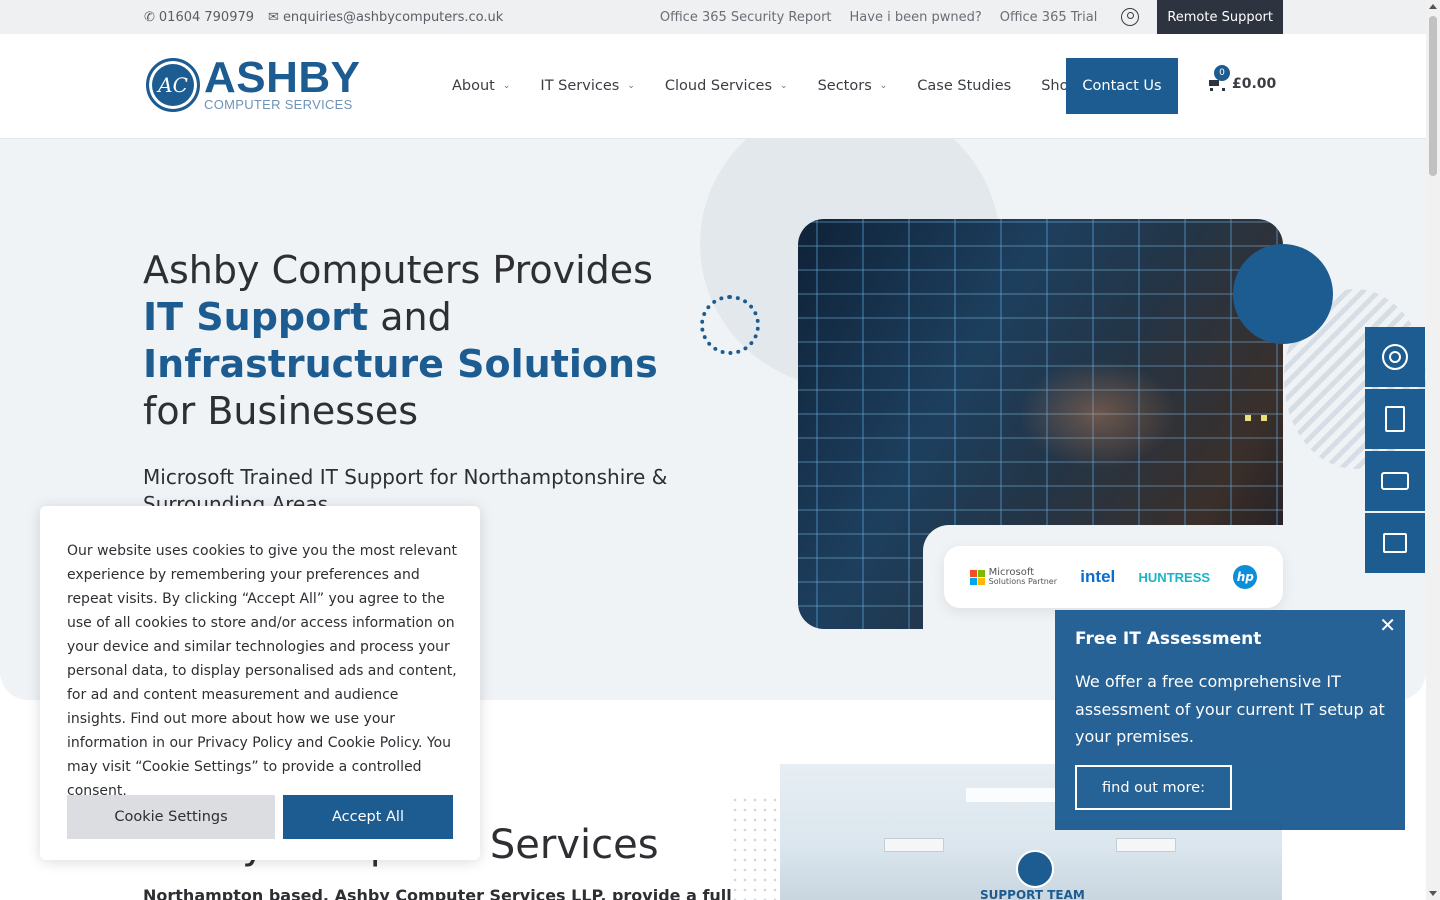 This screenshot has height=900, width=1440. Describe the element at coordinates (1433, 6) in the screenshot. I see `scroll-up-arrow` at that location.